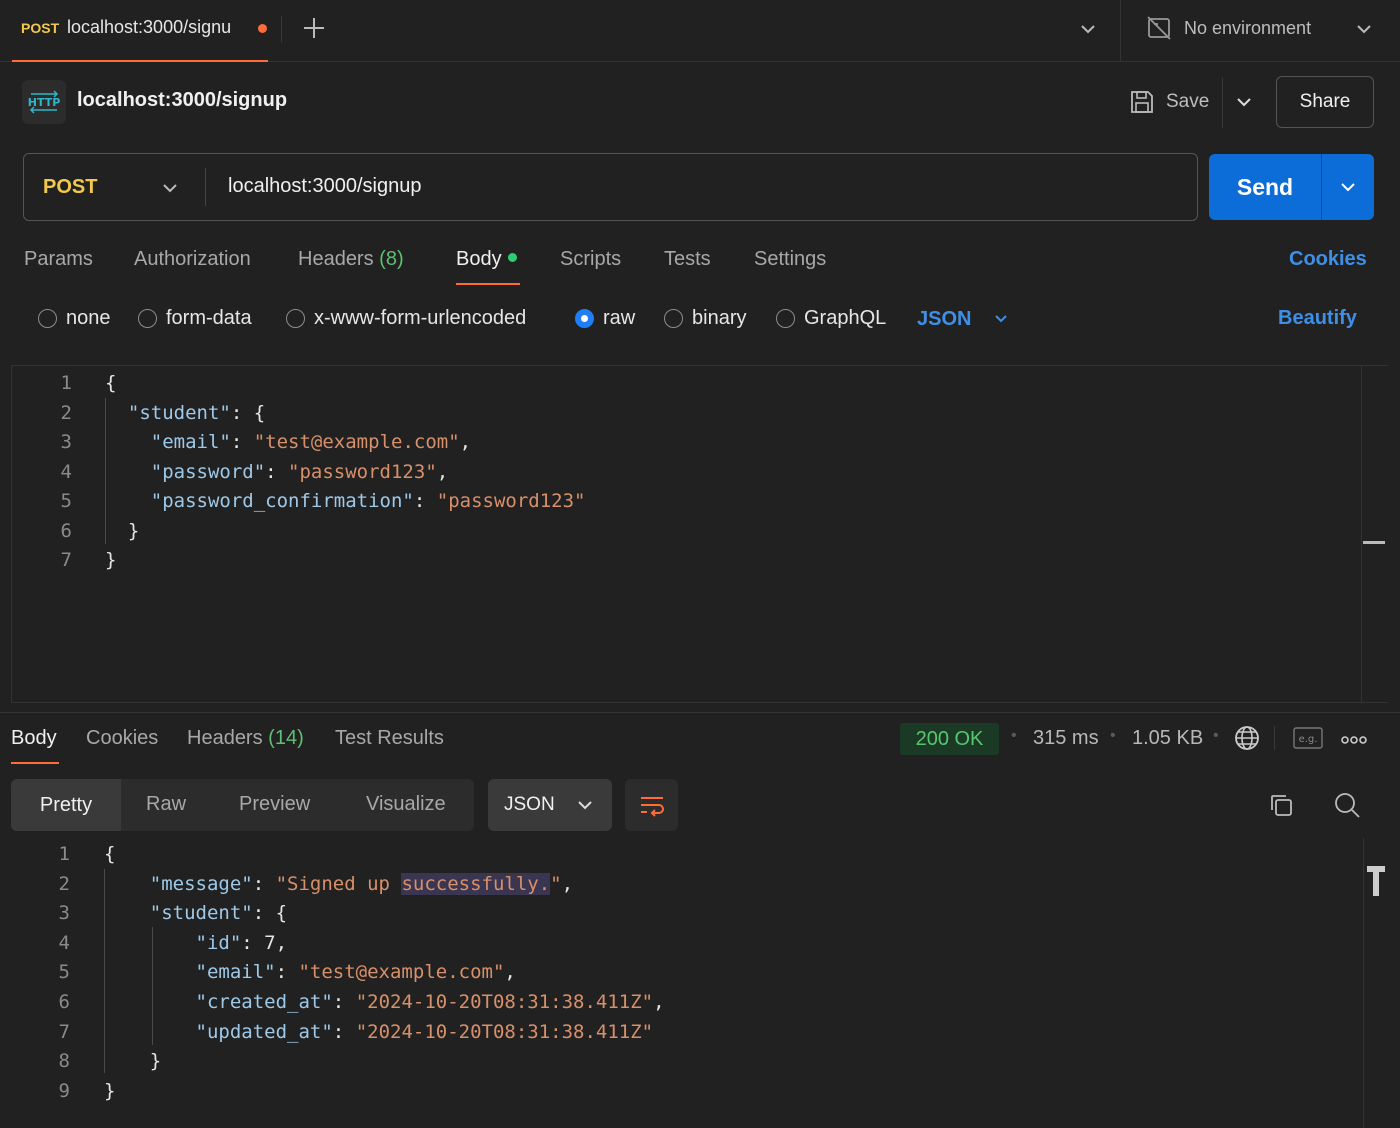  Describe the element at coordinates (584, 318) in the screenshot. I see `radio-circle-selected` at that location.